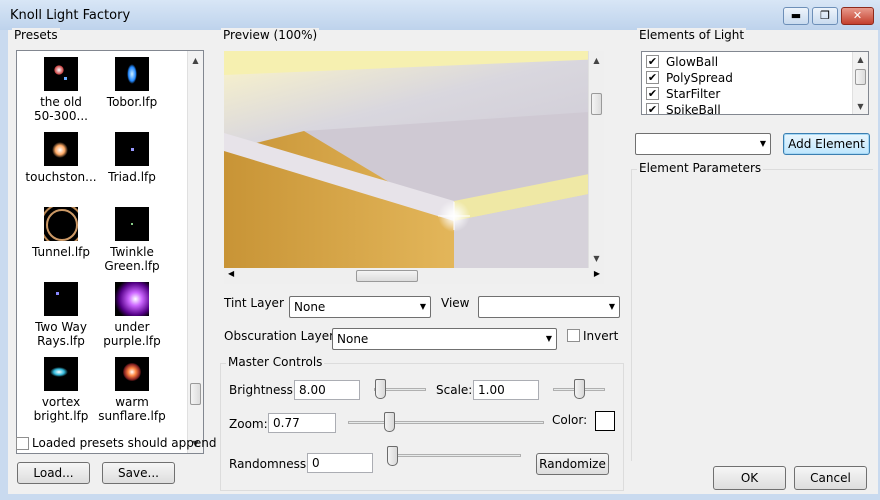 The width and height of the screenshot is (880, 500). What do you see at coordinates (279, 336) in the screenshot?
I see `obscuration-layer-label: Obscuration Layer` at bounding box center [279, 336].